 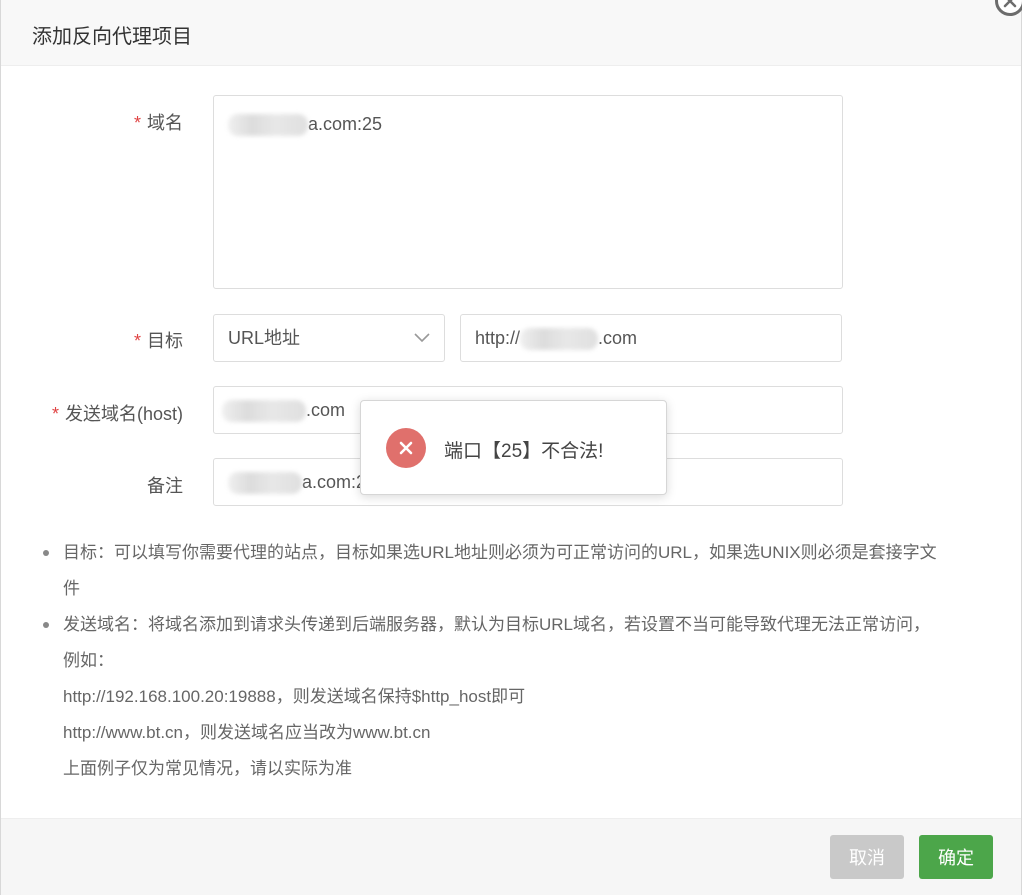 I want to click on confirm-button: 确定, so click(x=956, y=857).